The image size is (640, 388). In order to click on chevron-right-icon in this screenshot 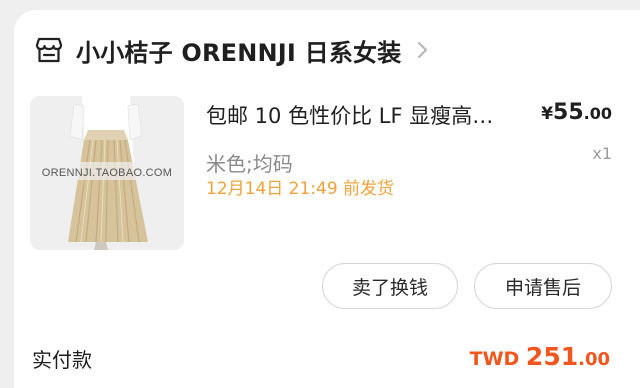, I will do `click(422, 50)`.